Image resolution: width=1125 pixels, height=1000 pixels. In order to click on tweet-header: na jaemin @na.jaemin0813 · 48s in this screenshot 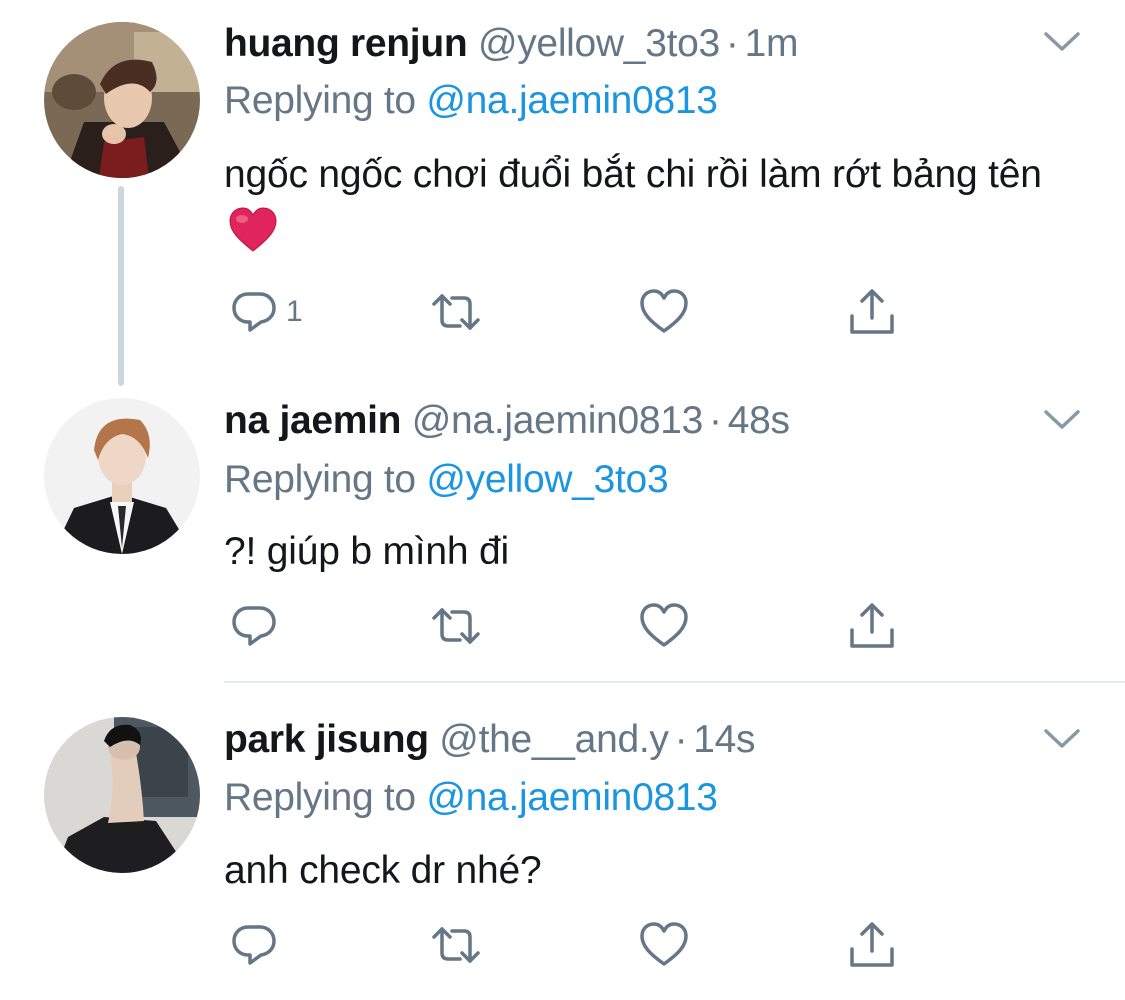, I will do `click(507, 421)`.